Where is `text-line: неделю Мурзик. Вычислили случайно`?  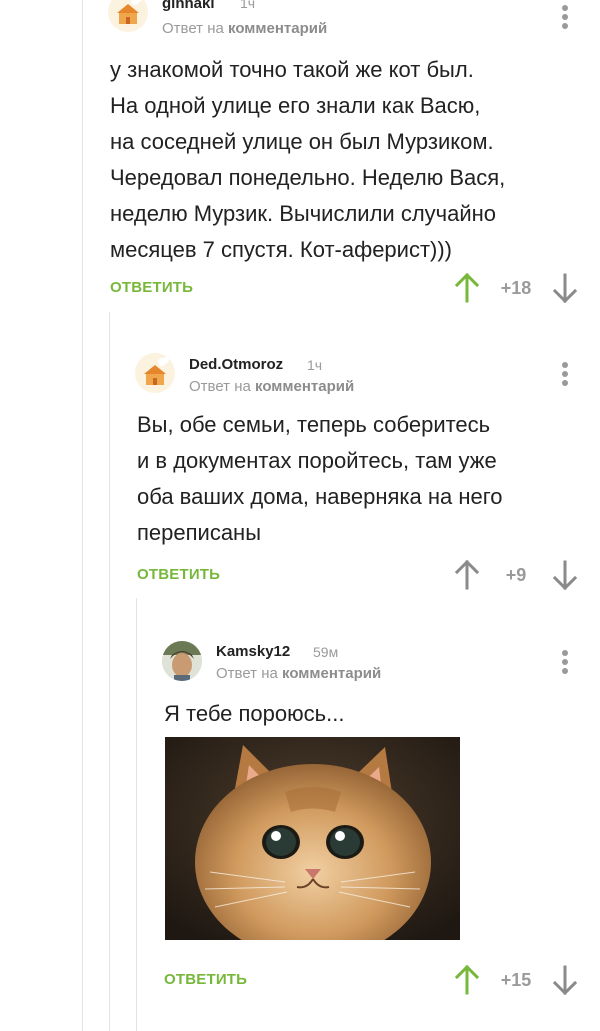 text-line: неделю Мурзик. Вычислили случайно is located at coordinates (303, 213).